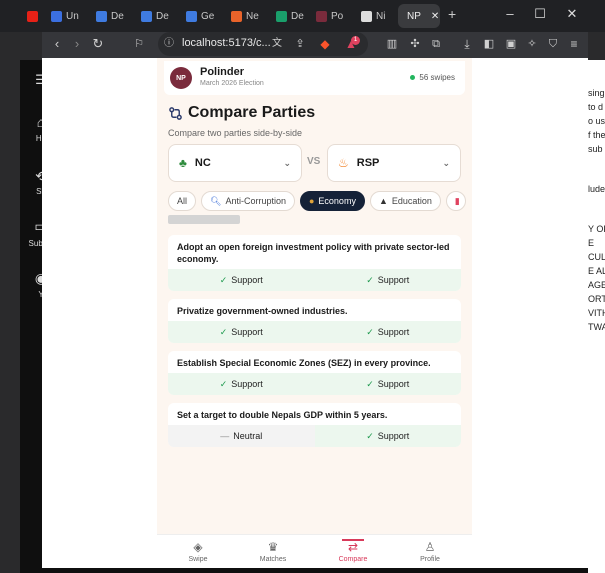  I want to click on background-text-line: sing, so click(596, 93).